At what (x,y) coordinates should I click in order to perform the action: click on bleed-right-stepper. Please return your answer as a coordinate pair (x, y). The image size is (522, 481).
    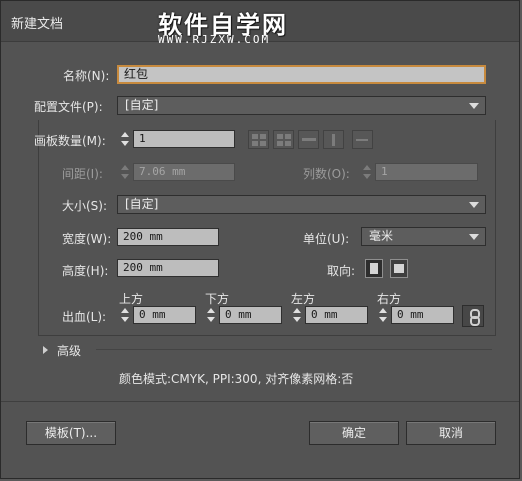
    Looking at the image, I should click on (383, 315).